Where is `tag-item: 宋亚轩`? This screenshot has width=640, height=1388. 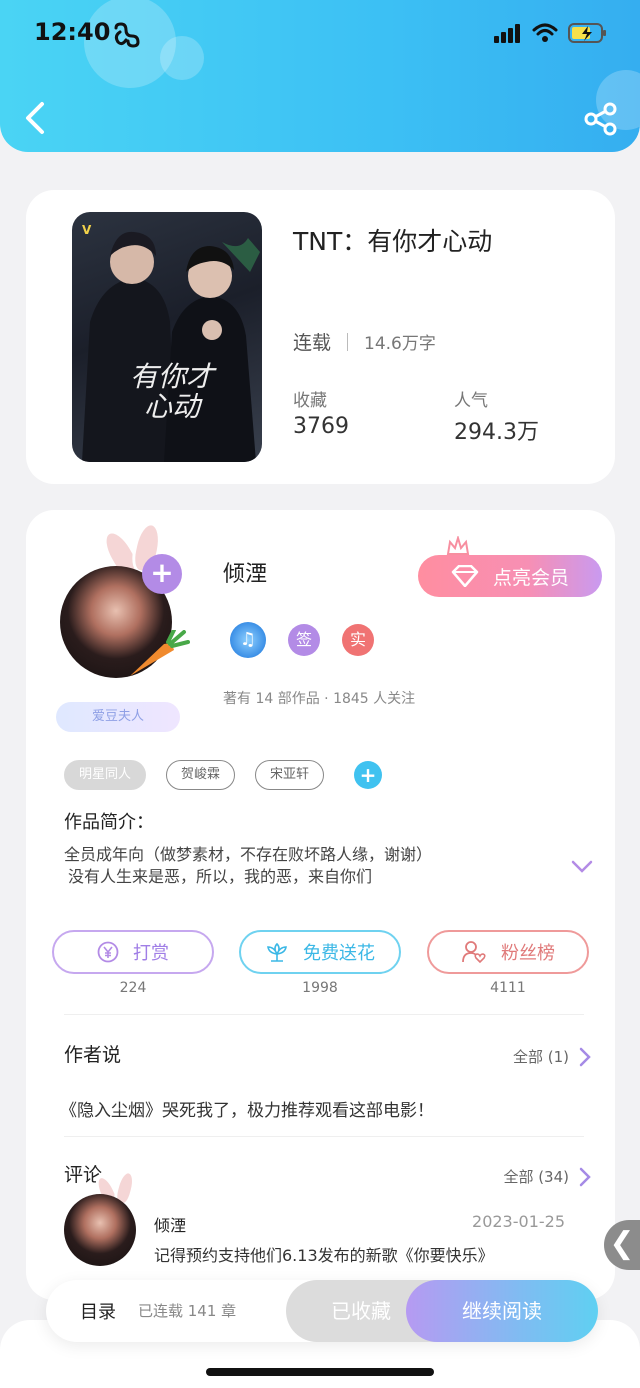 tag-item: 宋亚轩 is located at coordinates (290, 775).